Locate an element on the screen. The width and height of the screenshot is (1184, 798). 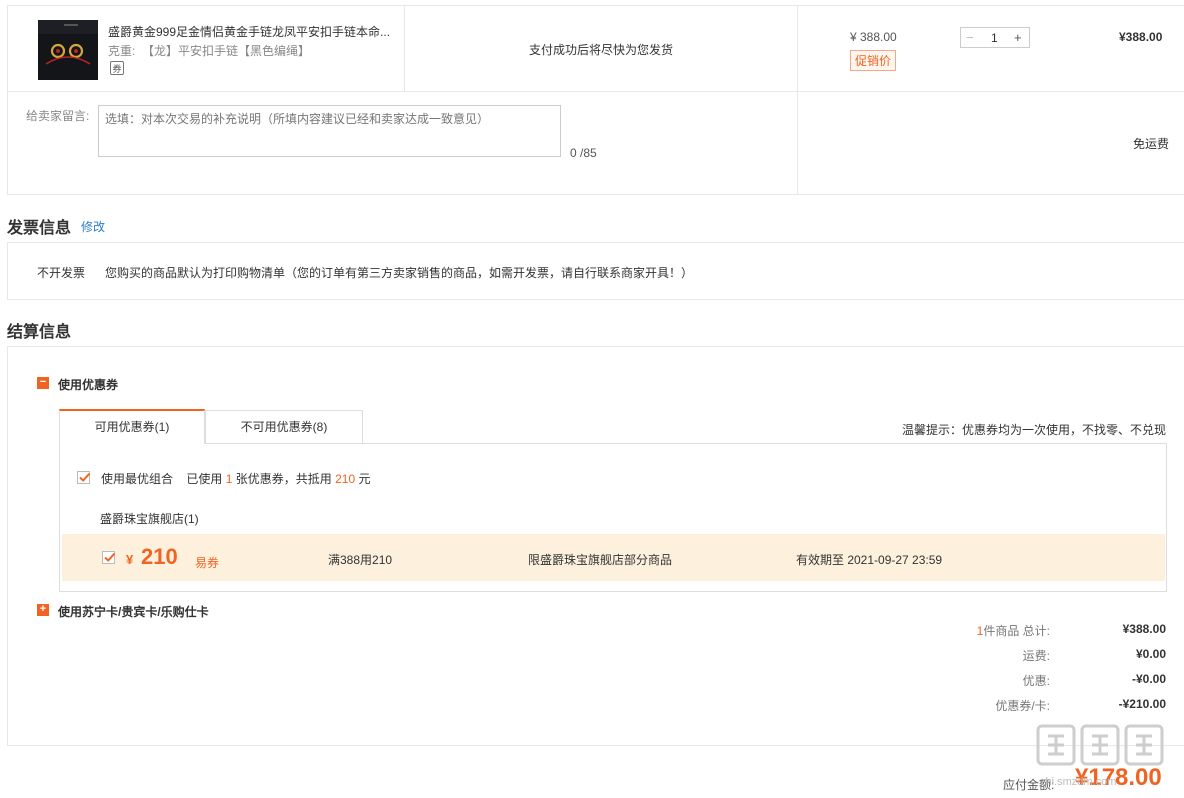
quantity-stepper: − 1 + is located at coordinates (995, 37).